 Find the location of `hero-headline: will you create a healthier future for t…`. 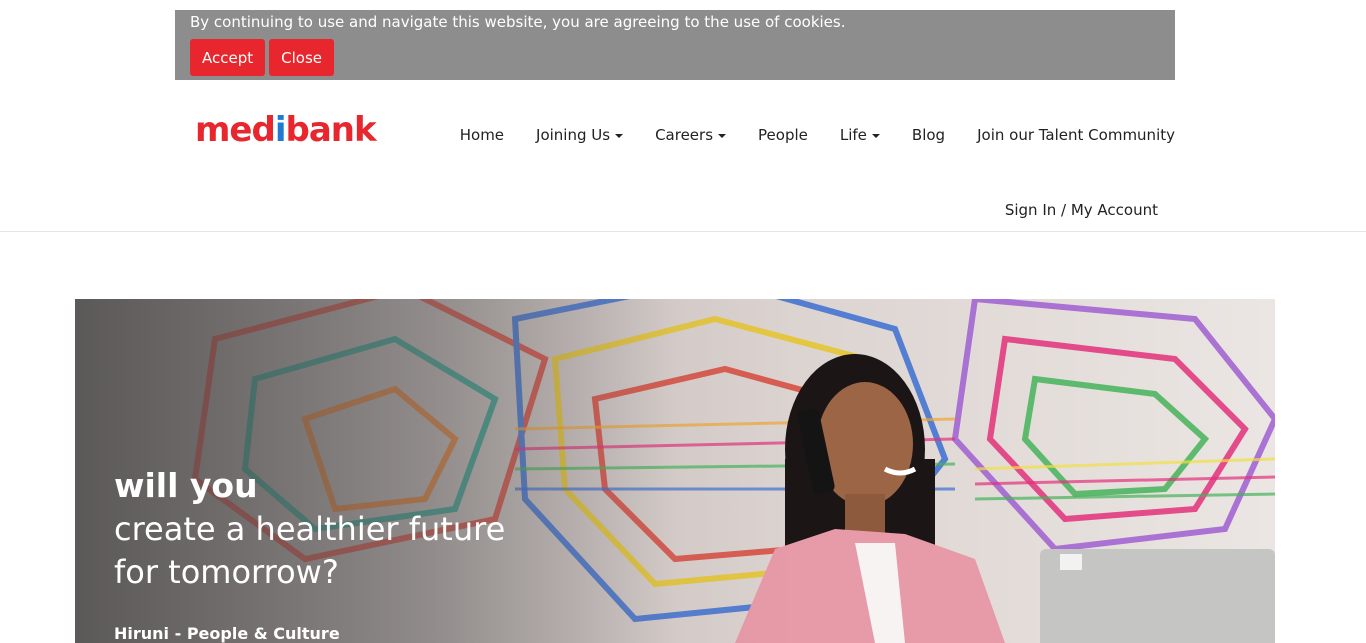

hero-headline: will you create a healthier future for t… is located at coordinates (309, 529).